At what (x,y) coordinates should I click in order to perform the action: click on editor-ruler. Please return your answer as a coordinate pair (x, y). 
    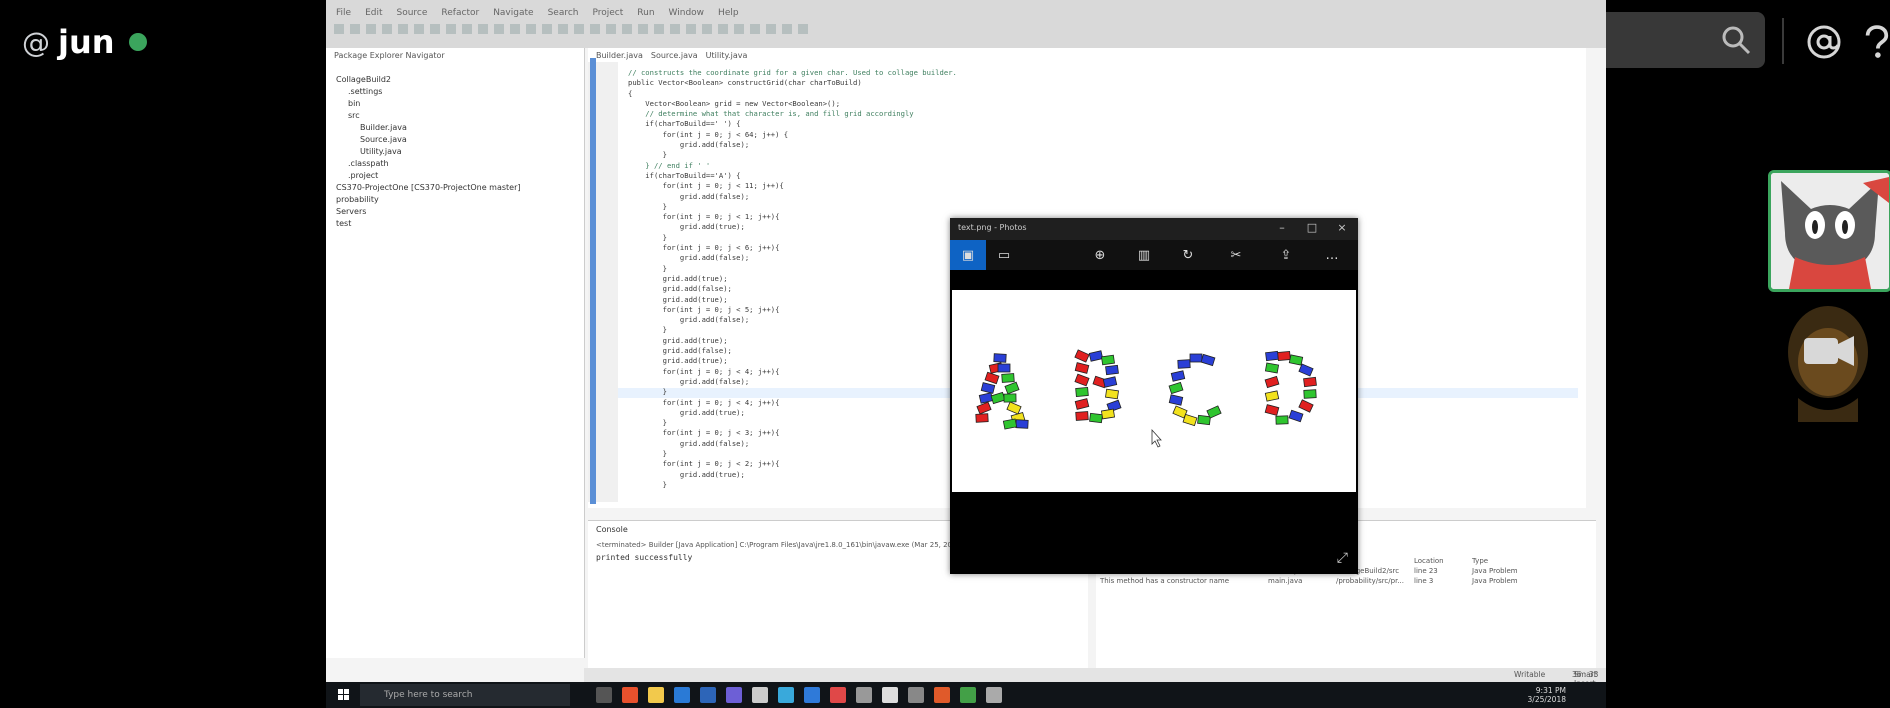
    Looking at the image, I should click on (593, 281).